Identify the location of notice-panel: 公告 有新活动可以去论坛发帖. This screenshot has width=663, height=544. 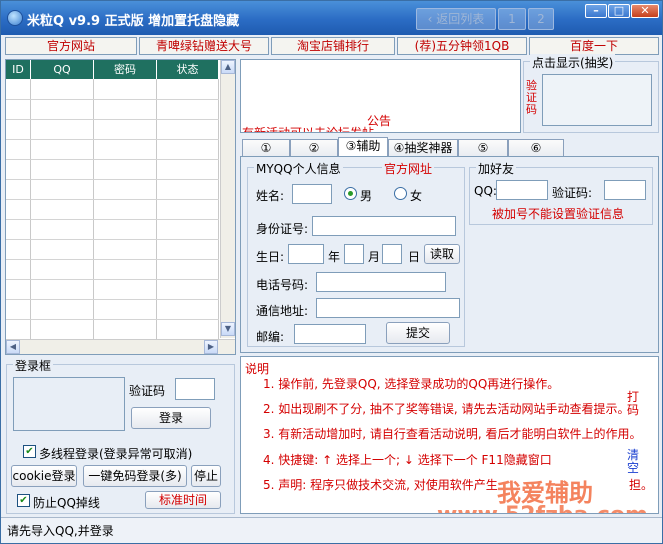
(380, 96).